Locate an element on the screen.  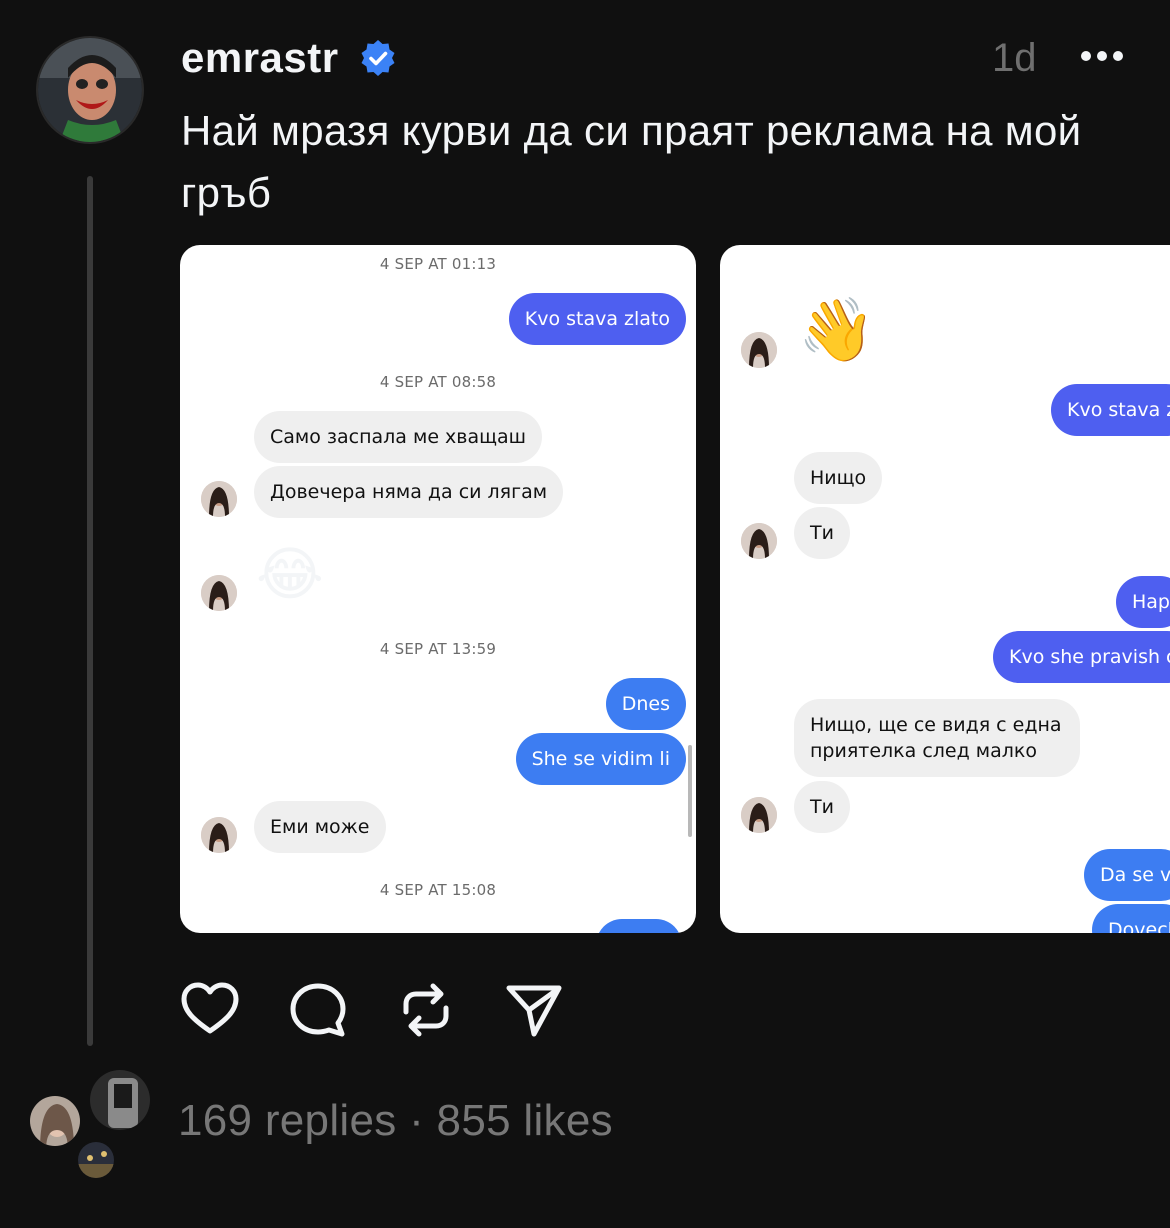
outgoing-message: Hap is located at coordinates (1143, 602).